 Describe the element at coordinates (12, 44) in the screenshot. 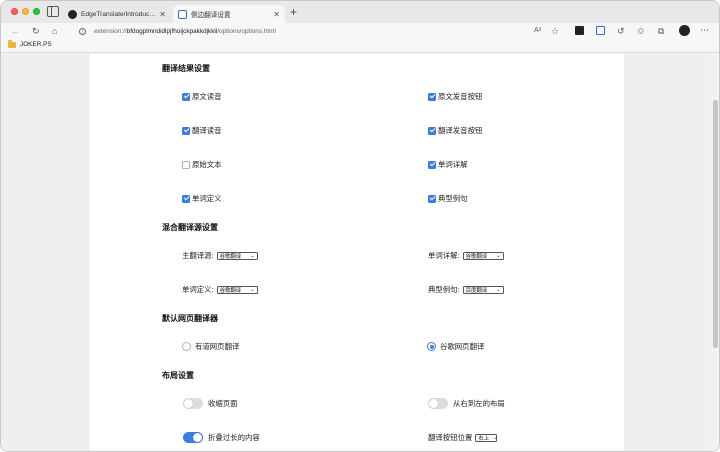

I see `folder-icon` at that location.